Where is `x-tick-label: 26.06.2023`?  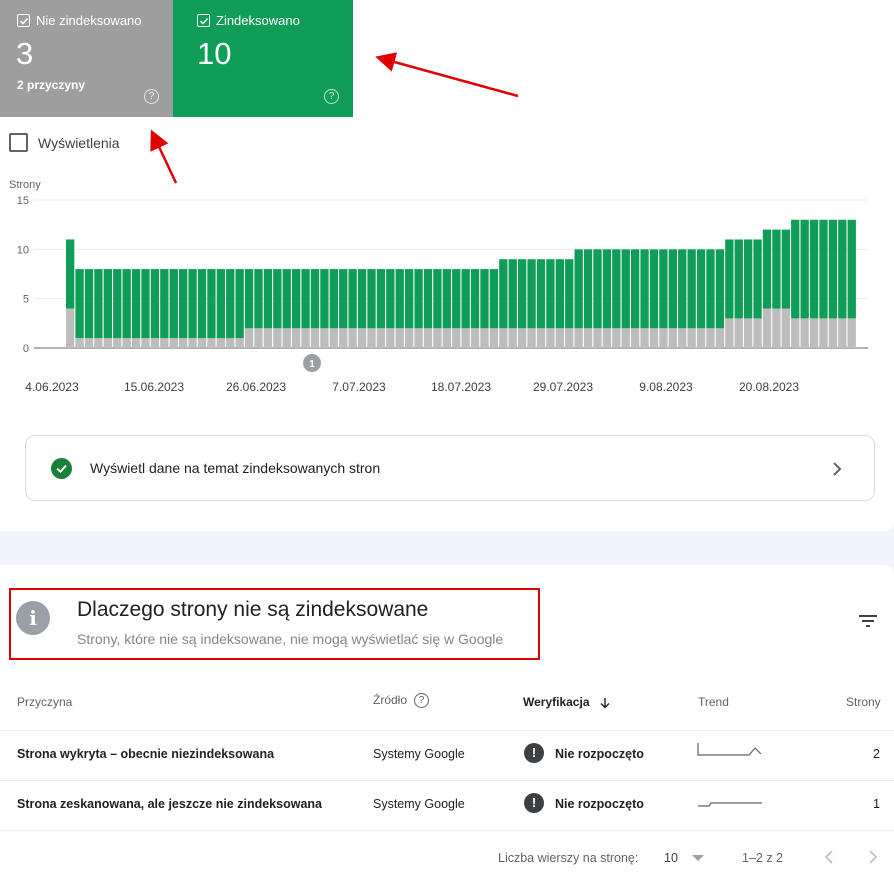 x-tick-label: 26.06.2023 is located at coordinates (256, 387).